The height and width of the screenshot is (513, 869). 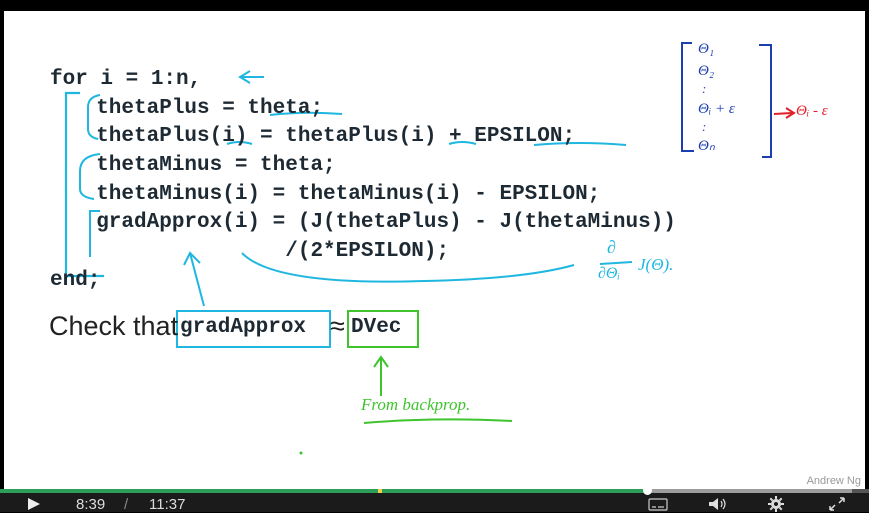 What do you see at coordinates (706, 146) in the screenshot?
I see `vector-theta-n: Θₙ` at bounding box center [706, 146].